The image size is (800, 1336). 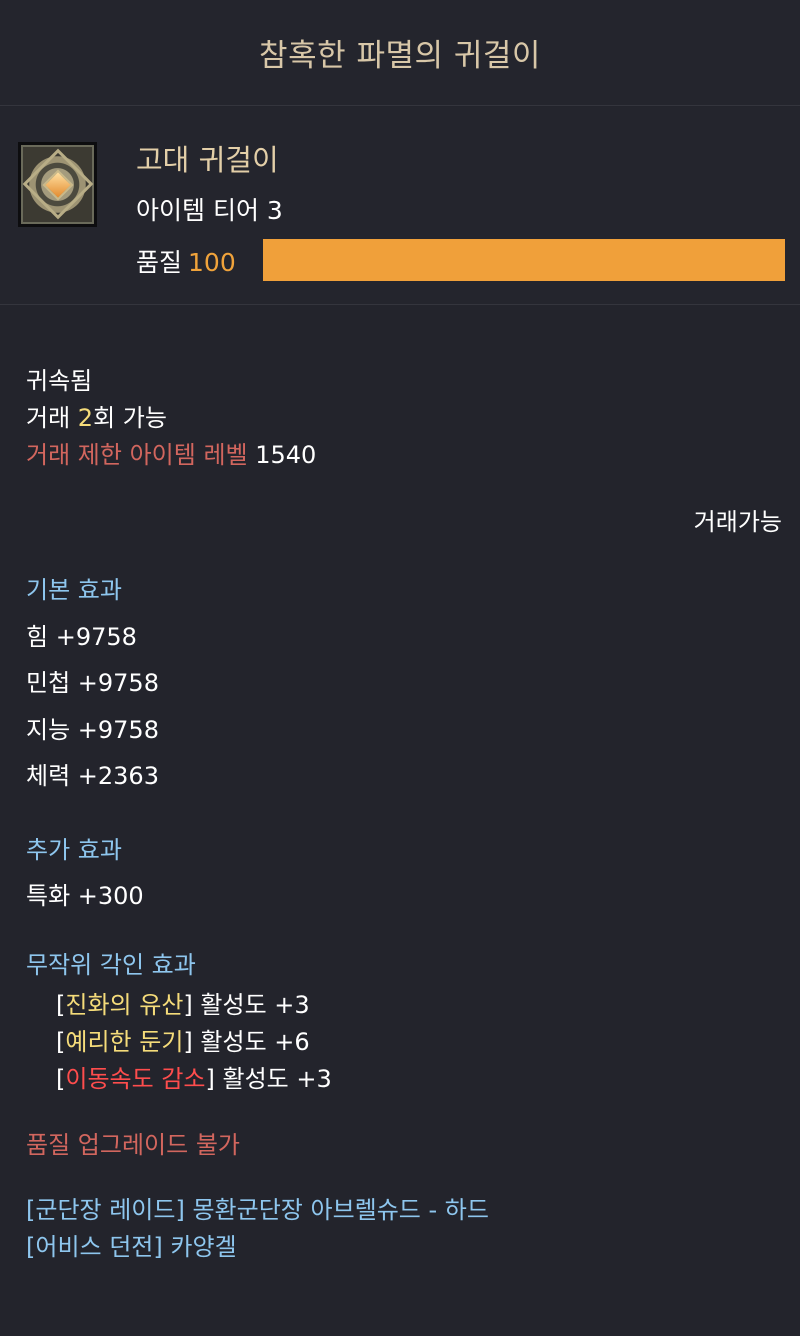 I want to click on engraving-value: 활성도 +6, so click(x=255, y=1042).